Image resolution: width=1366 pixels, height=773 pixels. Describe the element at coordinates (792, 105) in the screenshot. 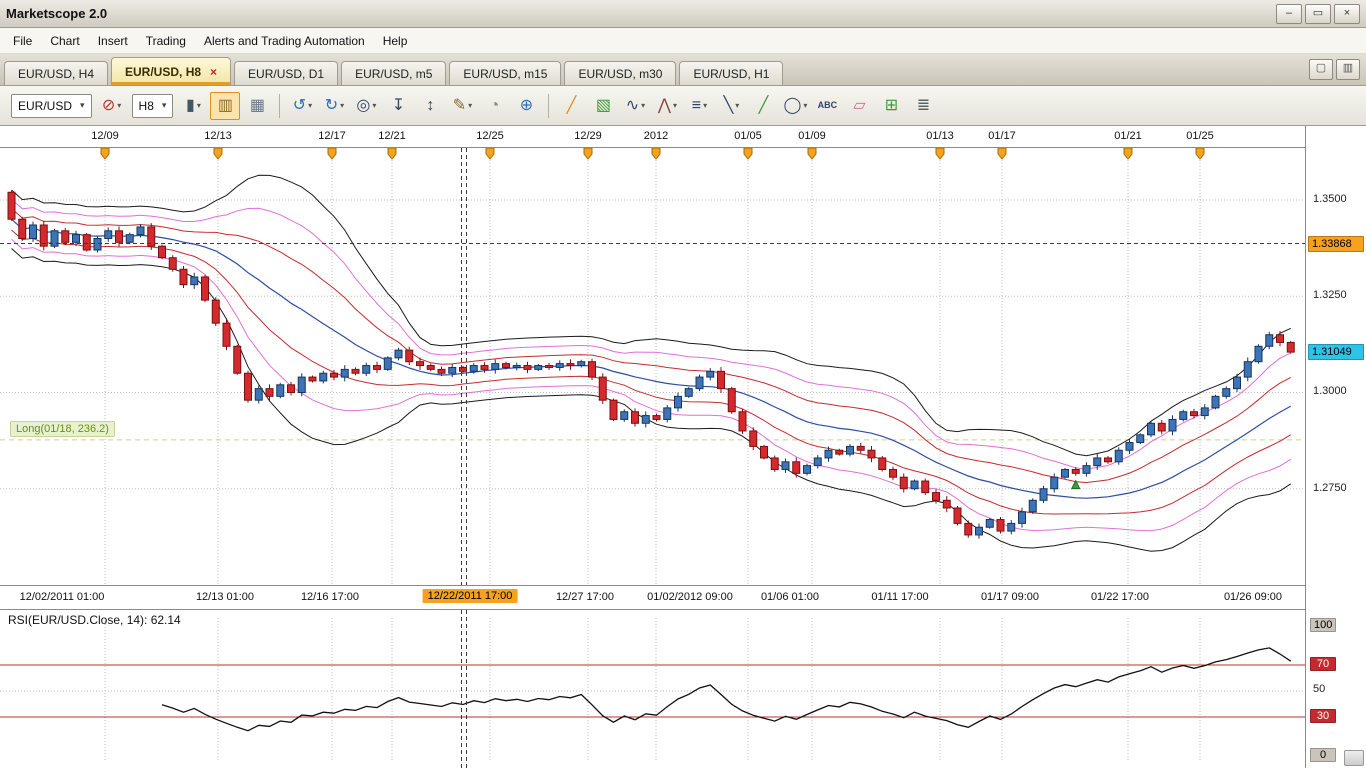

I see `ellipse-icon-glyph: ◯` at that location.